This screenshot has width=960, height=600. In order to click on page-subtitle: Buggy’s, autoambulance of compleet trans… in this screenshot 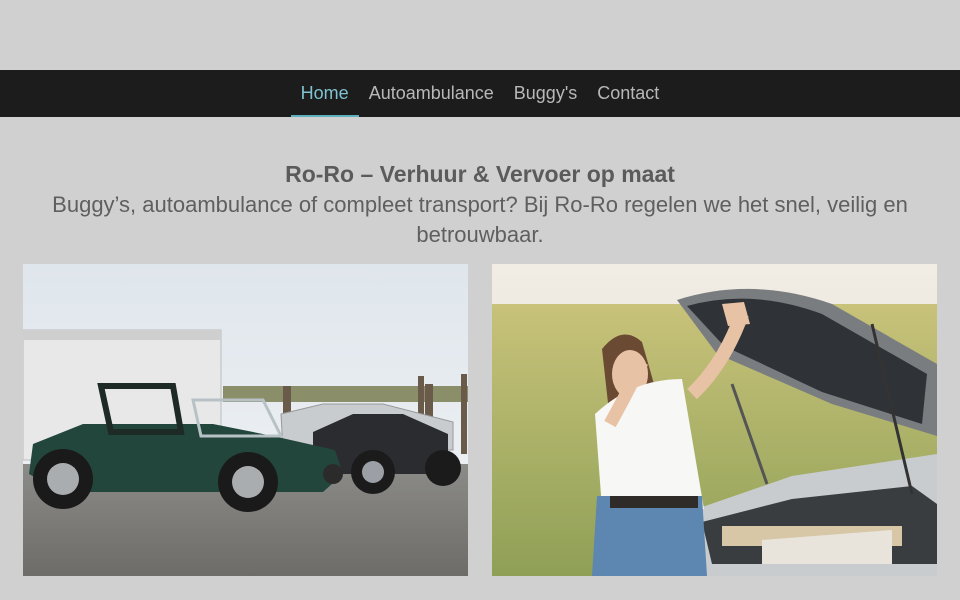, I will do `click(480, 219)`.